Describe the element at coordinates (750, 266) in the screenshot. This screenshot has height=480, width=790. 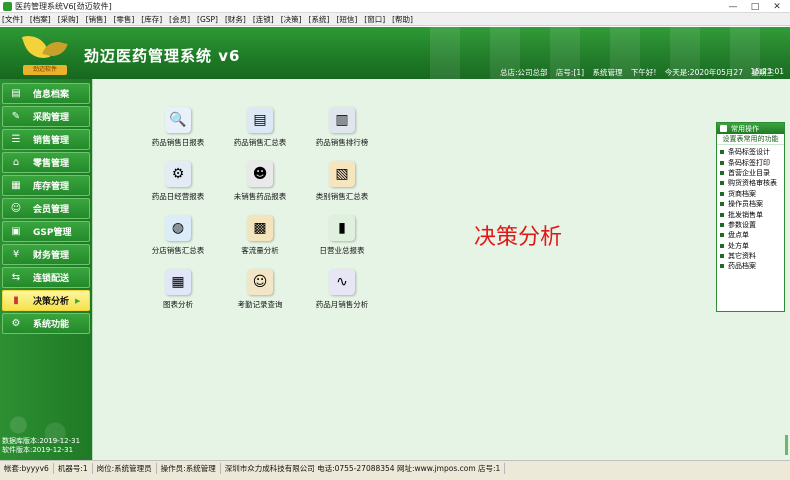
I see `quick-item: 药品档案` at that location.